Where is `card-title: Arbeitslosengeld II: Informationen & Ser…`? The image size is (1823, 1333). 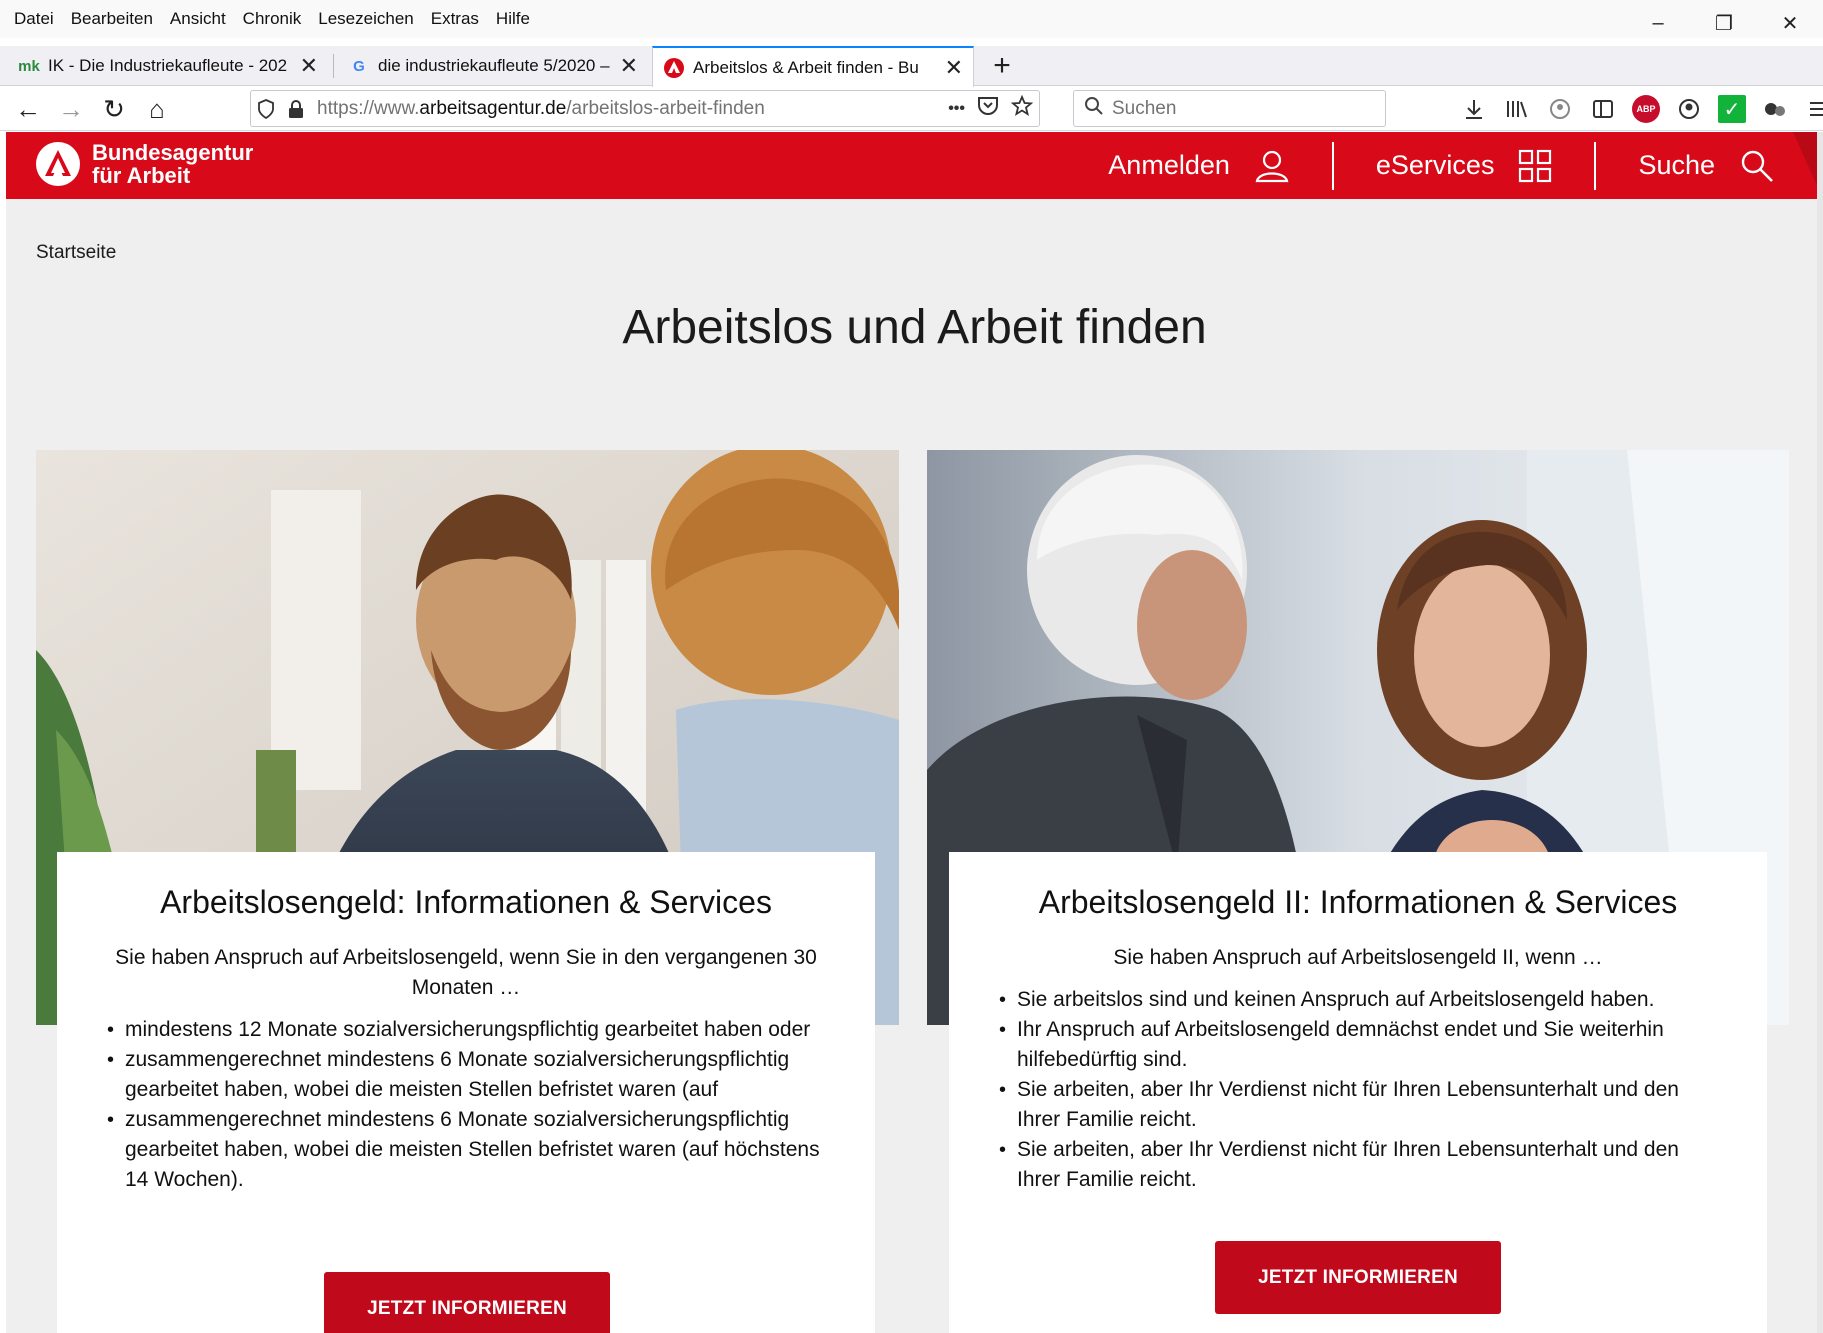
card-title: Arbeitslosengeld II: Informationen & Ser… is located at coordinates (1358, 902).